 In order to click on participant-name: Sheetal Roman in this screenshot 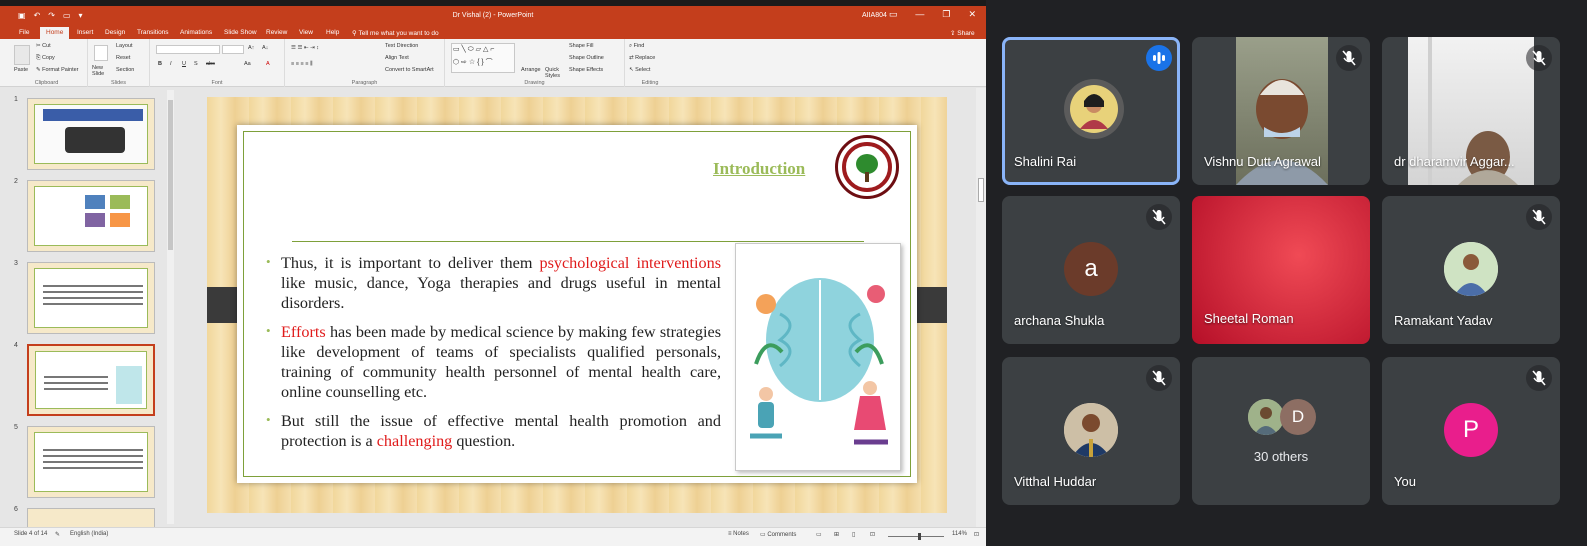, I will do `click(1249, 318)`.